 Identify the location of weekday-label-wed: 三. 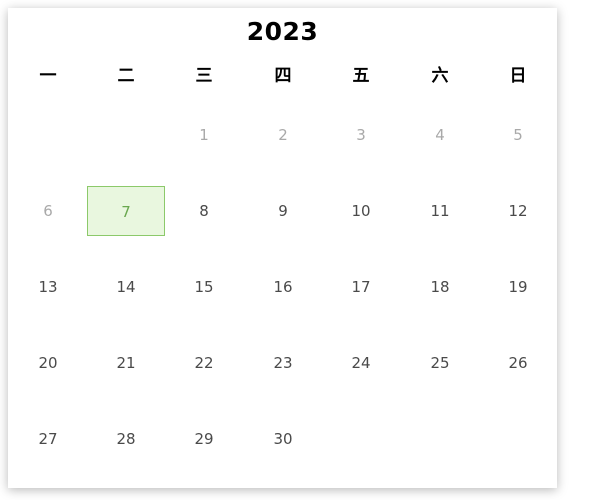
(204, 76).